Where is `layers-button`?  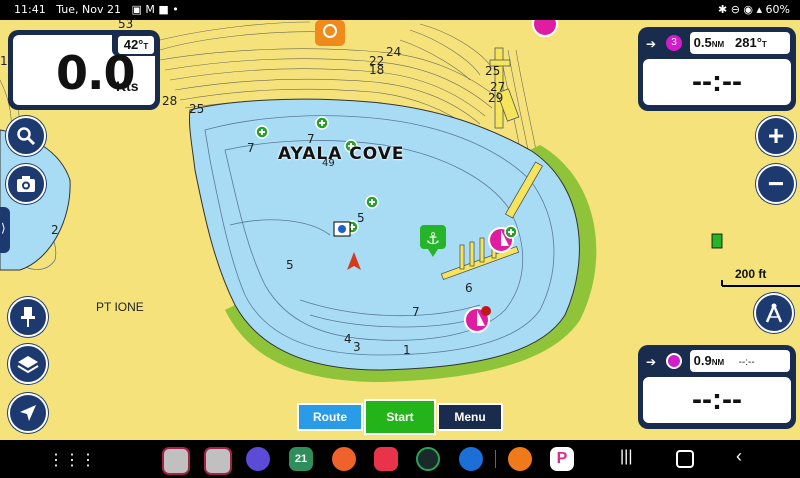
layers-button is located at coordinates (28, 364).